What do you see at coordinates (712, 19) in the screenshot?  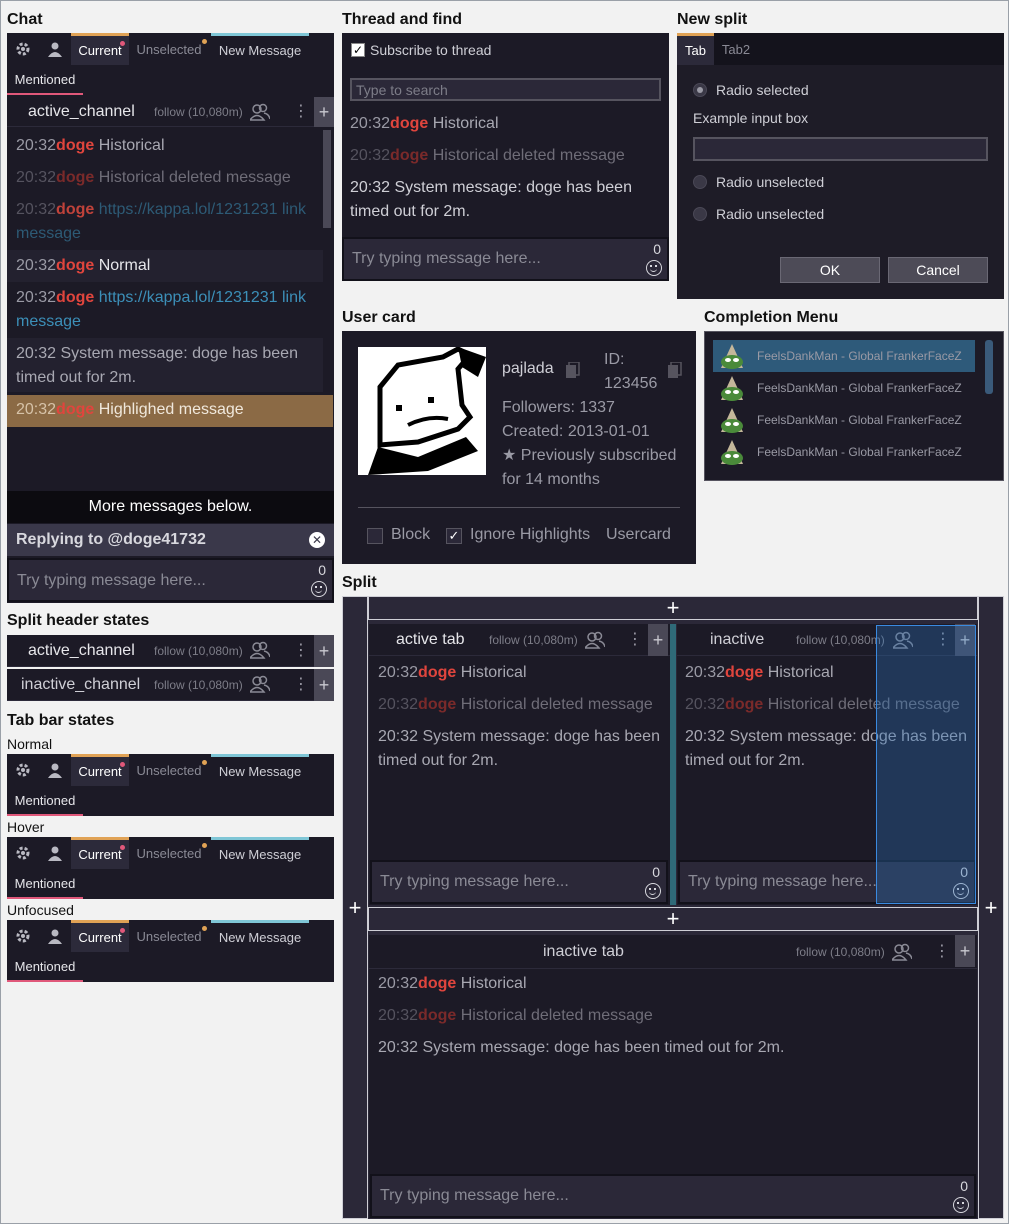 I see `new-split-section-title: New split` at bounding box center [712, 19].